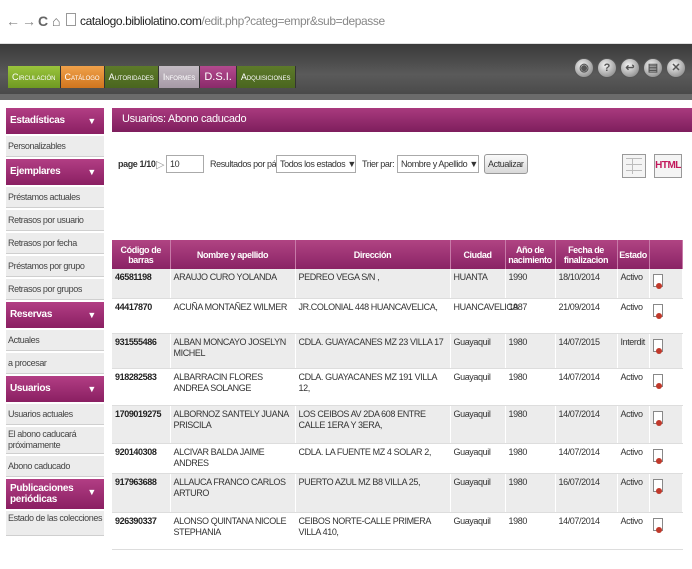 Image resolution: width=692 pixels, height=569 pixels. Describe the element at coordinates (676, 68) in the screenshot. I see `close-icon: ✕` at that location.